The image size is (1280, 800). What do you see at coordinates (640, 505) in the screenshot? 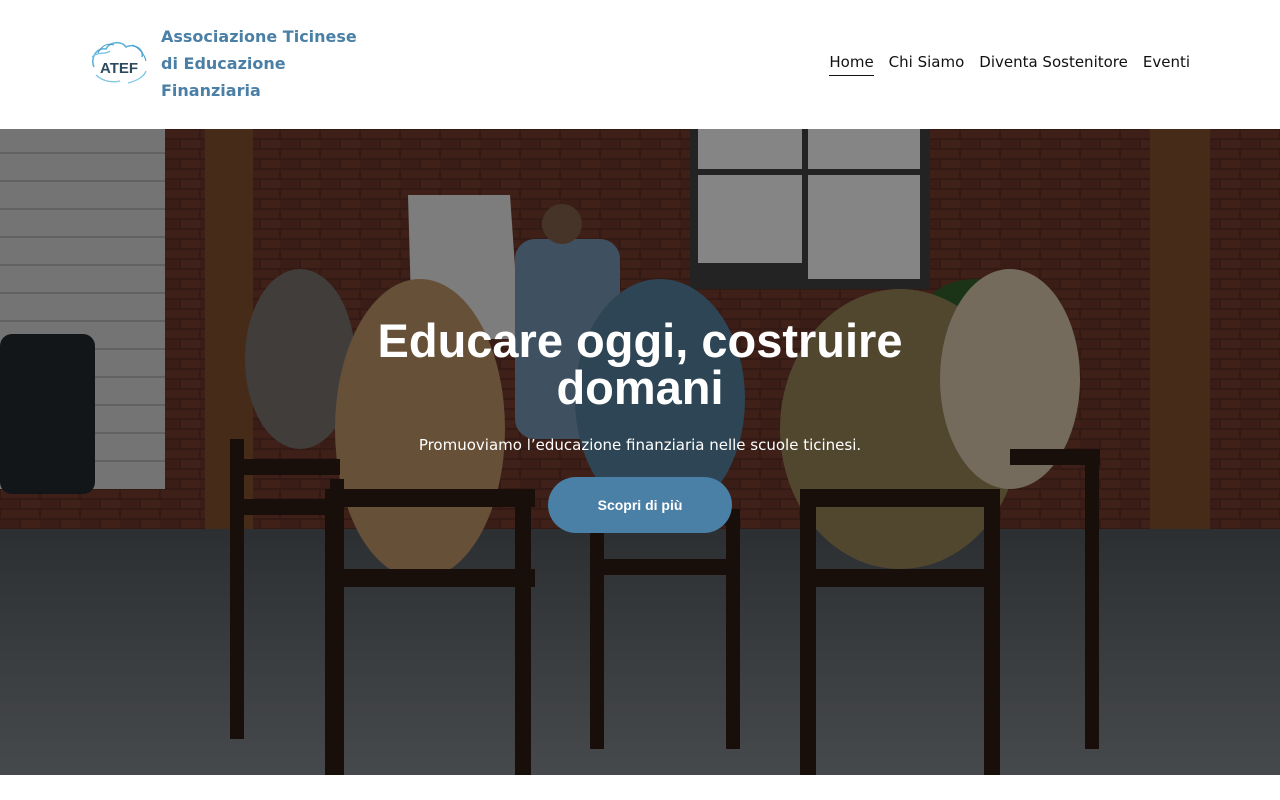
I see `scopri-di-piu-button: Scopri di più` at bounding box center [640, 505].